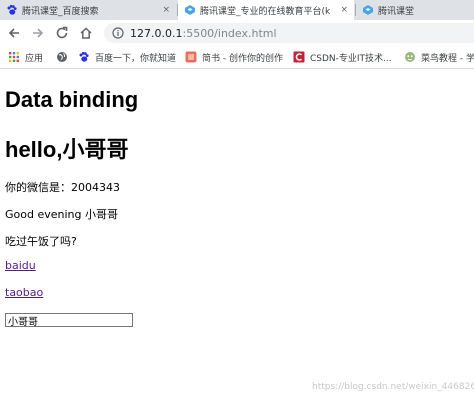  What do you see at coordinates (136, 58) in the screenshot?
I see `bookmark-label: 百度一下，你就知道` at bounding box center [136, 58].